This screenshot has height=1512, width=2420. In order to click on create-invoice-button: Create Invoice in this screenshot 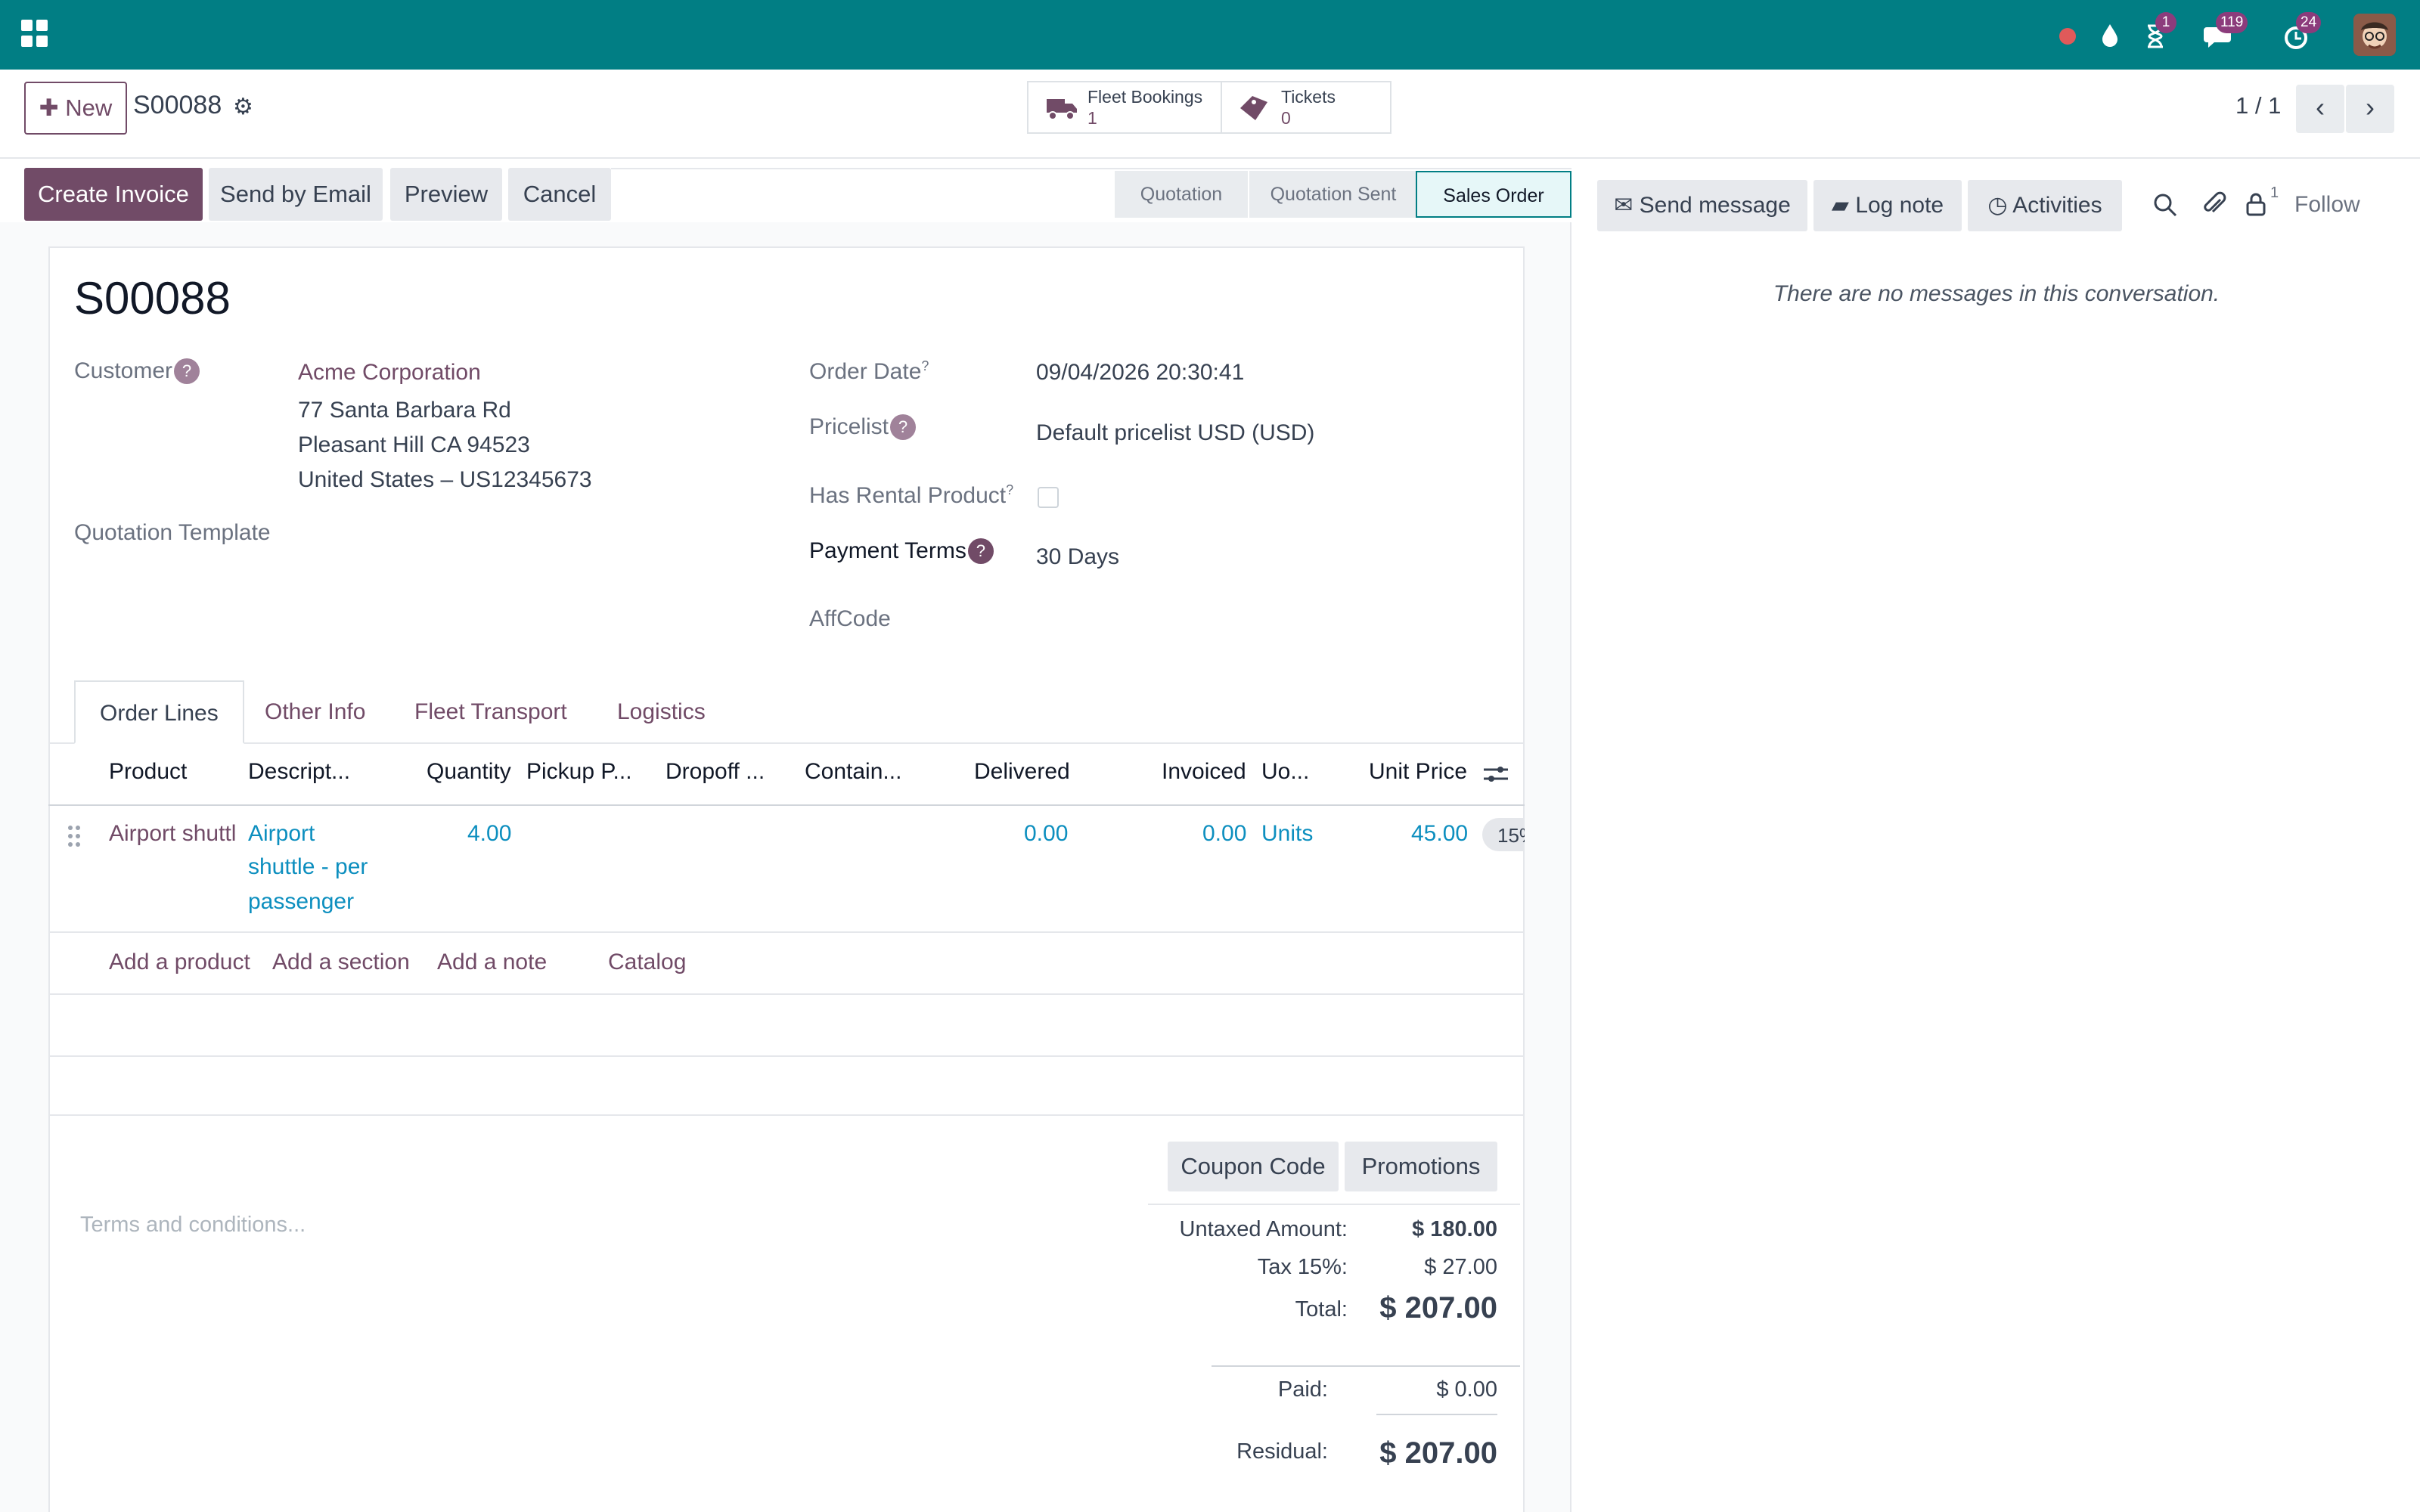, I will do `click(114, 195)`.